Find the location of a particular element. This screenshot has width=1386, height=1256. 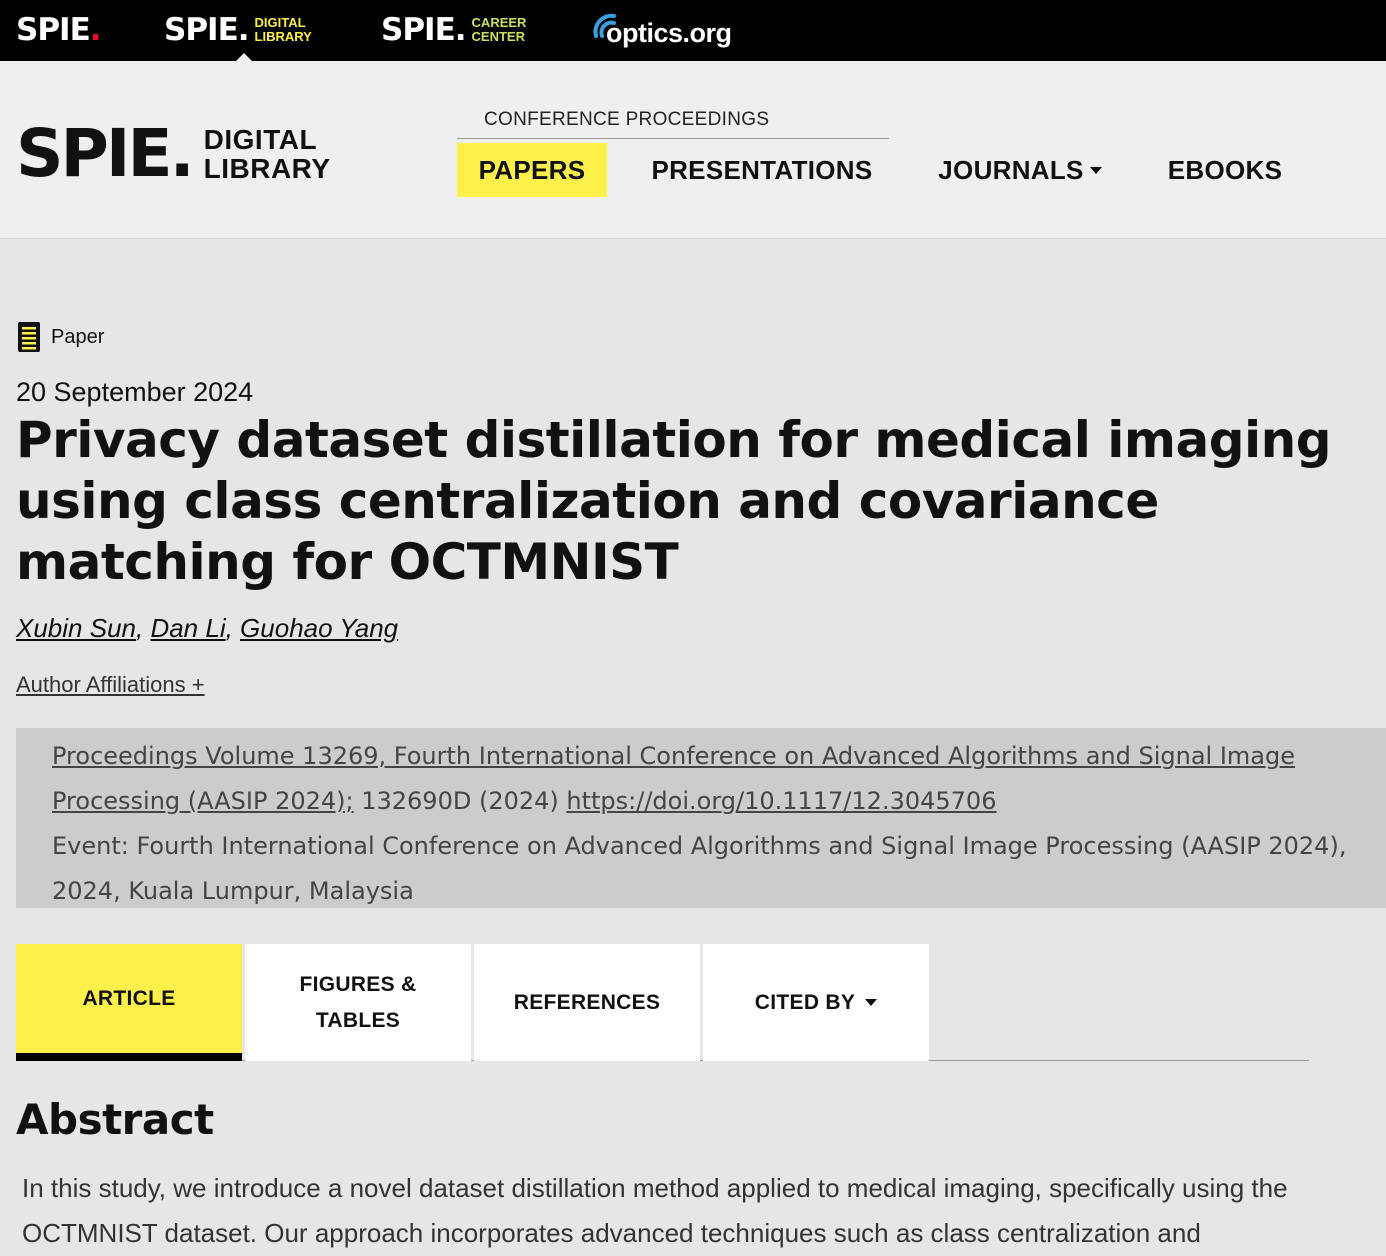

career-center-link: SPIE. CAREER CENTER is located at coordinates (453, 30).